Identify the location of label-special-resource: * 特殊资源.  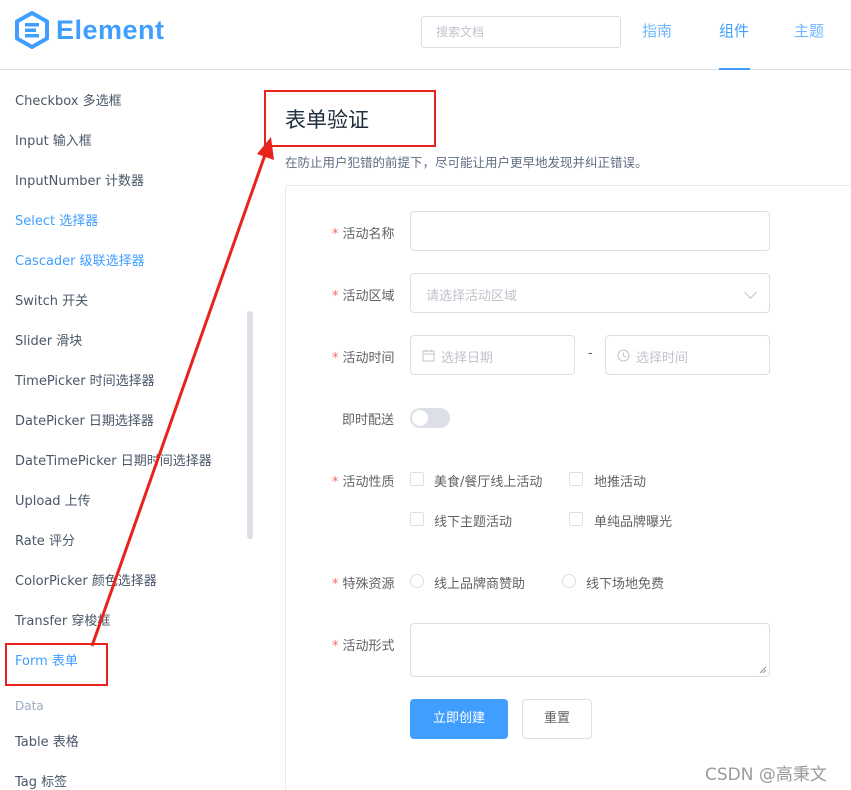
(363, 582).